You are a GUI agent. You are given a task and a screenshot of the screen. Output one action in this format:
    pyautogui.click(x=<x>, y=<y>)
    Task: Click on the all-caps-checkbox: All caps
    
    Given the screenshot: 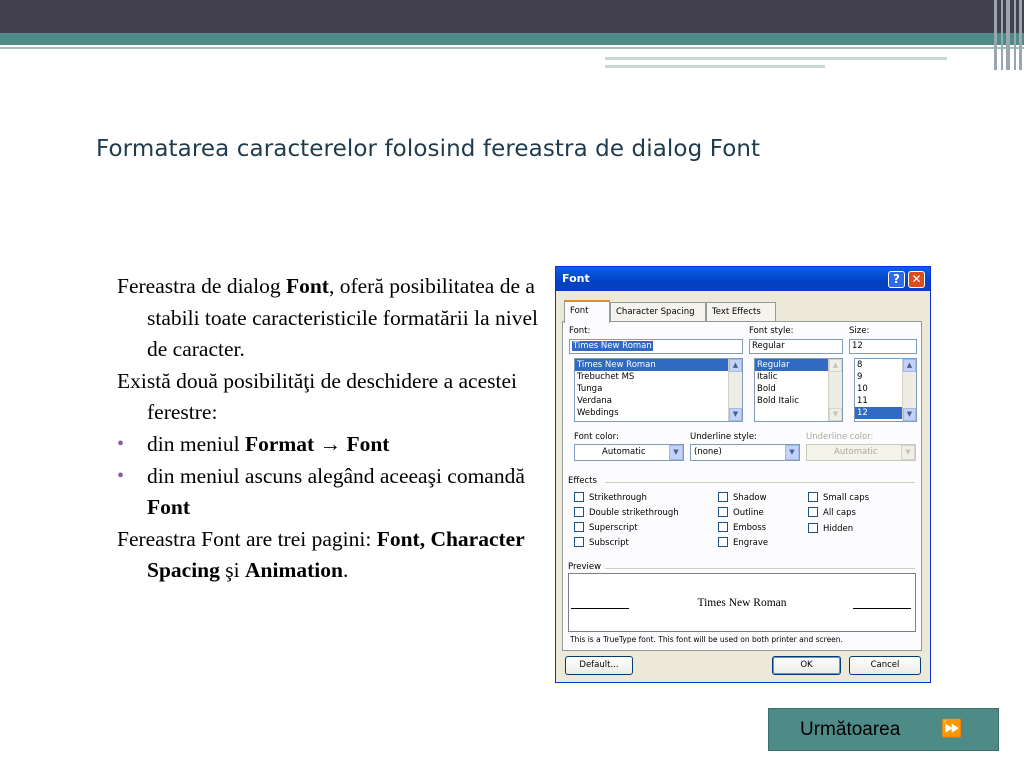 What is the action you would take?
    pyautogui.click(x=832, y=512)
    